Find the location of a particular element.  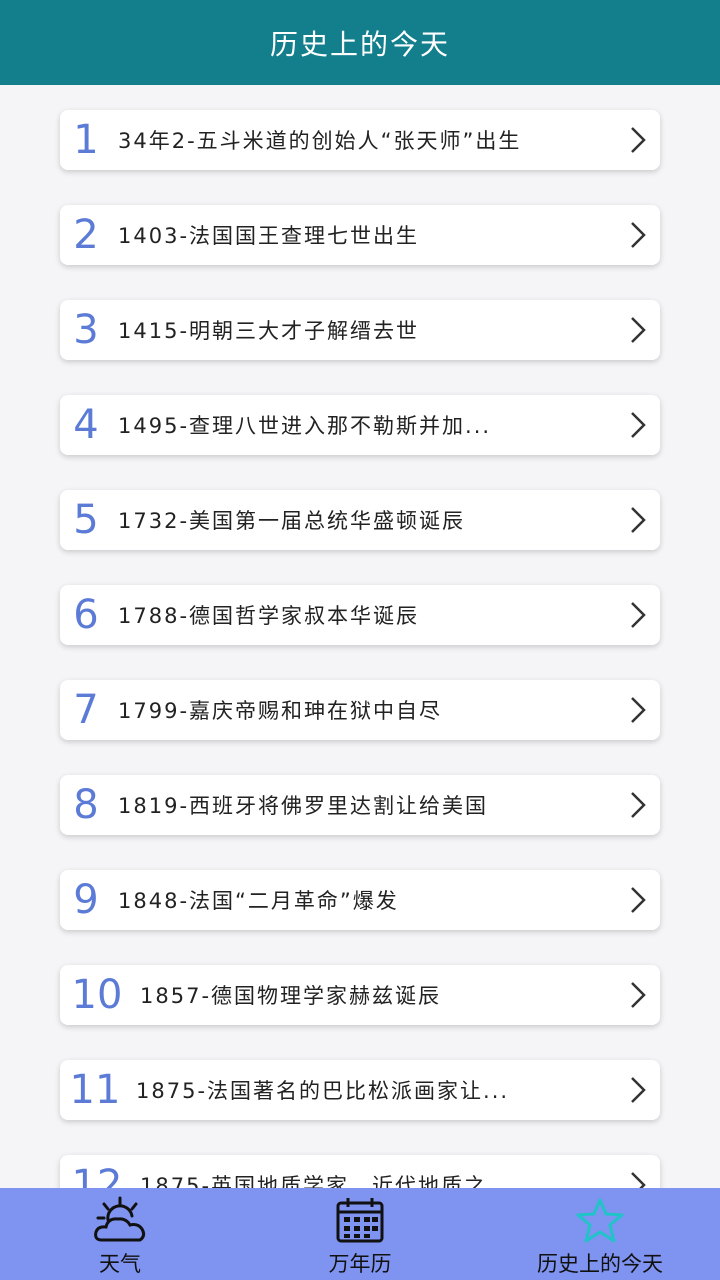

event-card: 1 34年2-五斗米道的创始人“张天师”出生 is located at coordinates (360, 140).